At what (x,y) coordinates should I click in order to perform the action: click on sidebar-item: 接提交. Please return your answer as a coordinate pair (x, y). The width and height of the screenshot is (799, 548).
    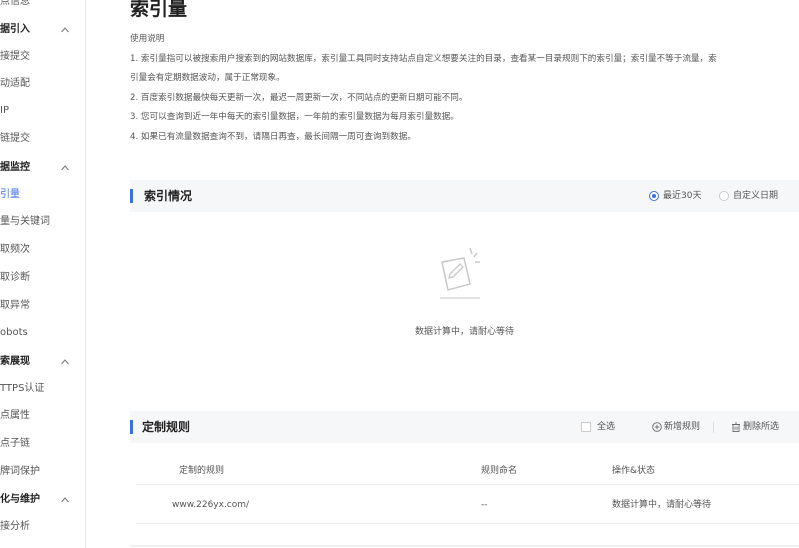
    Looking at the image, I should click on (42, 57).